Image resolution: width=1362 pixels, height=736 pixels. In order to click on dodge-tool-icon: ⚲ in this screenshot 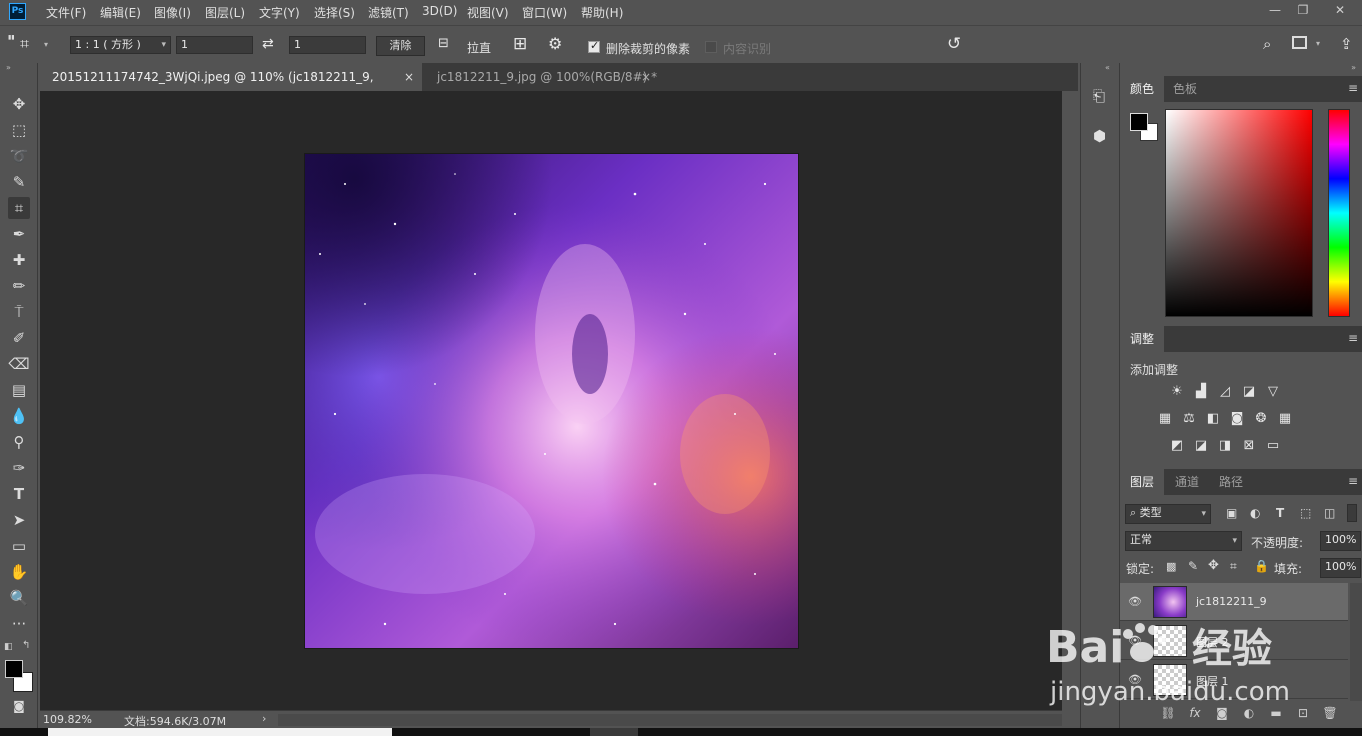, I will do `click(19, 442)`.